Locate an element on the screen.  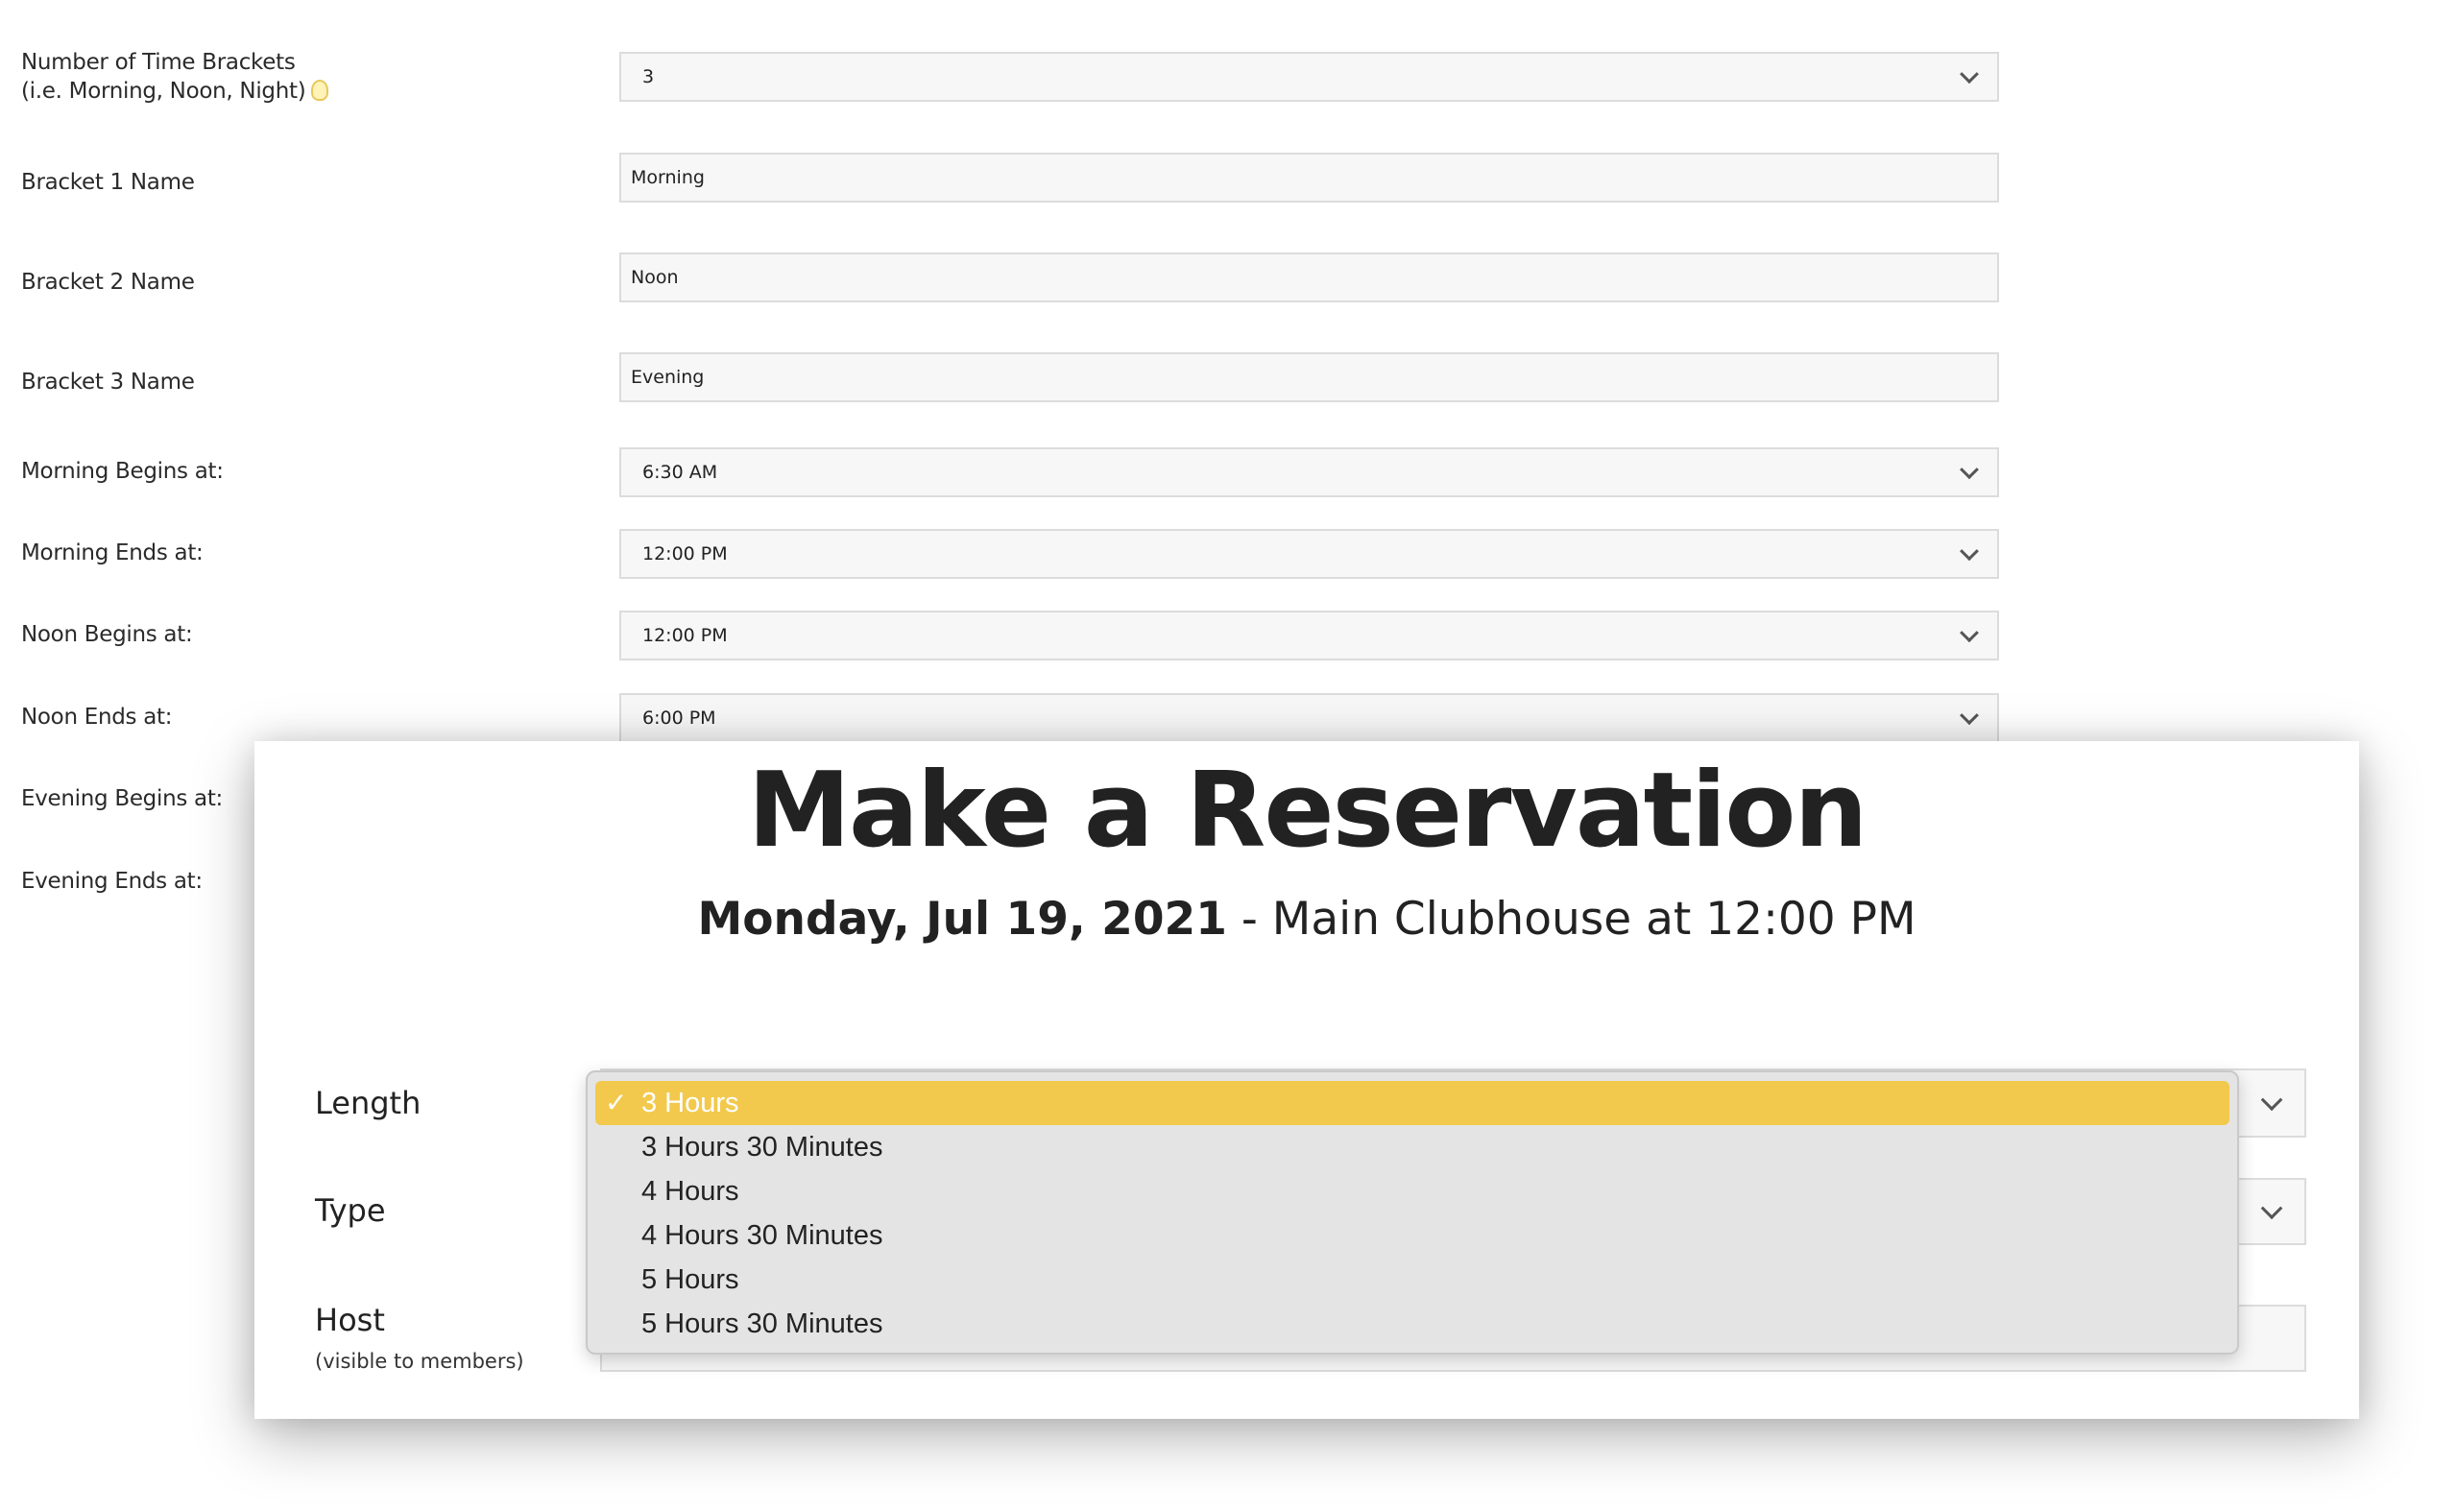
noon-begins-select: 12:00 PM is located at coordinates (1309, 635).